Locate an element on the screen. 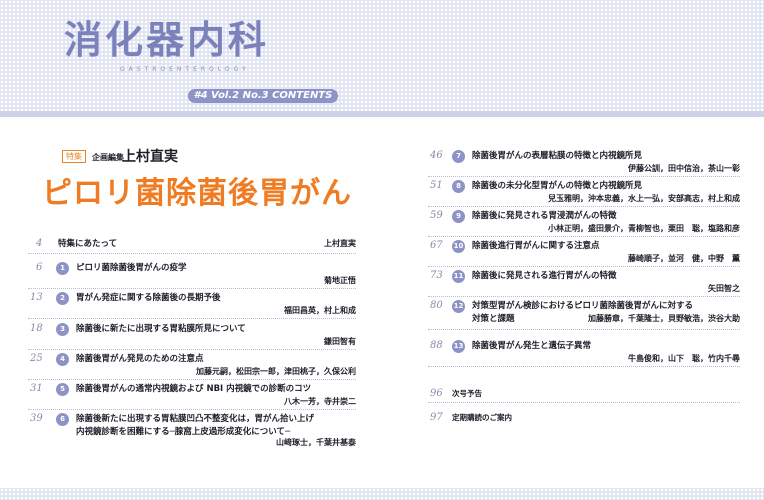 The image size is (764, 500). toc-entry: 67 10 除菌後進行胃がんに関する注意点 藤崎順子，並河 健，中野 薫 is located at coordinates (584, 253).